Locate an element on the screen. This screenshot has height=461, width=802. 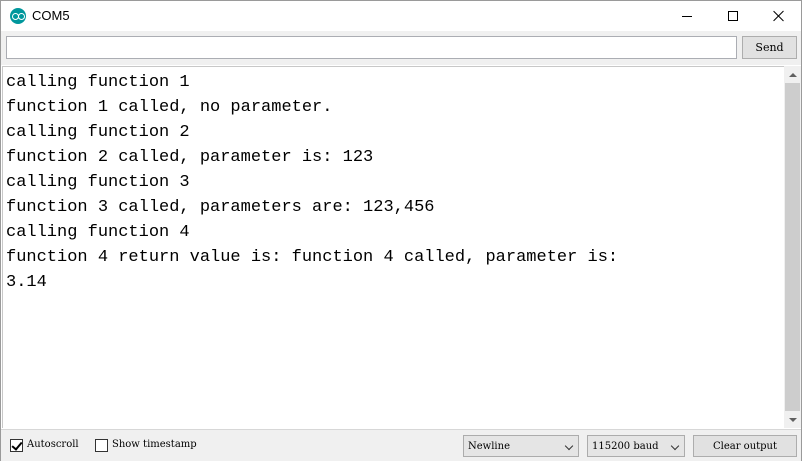
send-button: Send is located at coordinates (769, 47).